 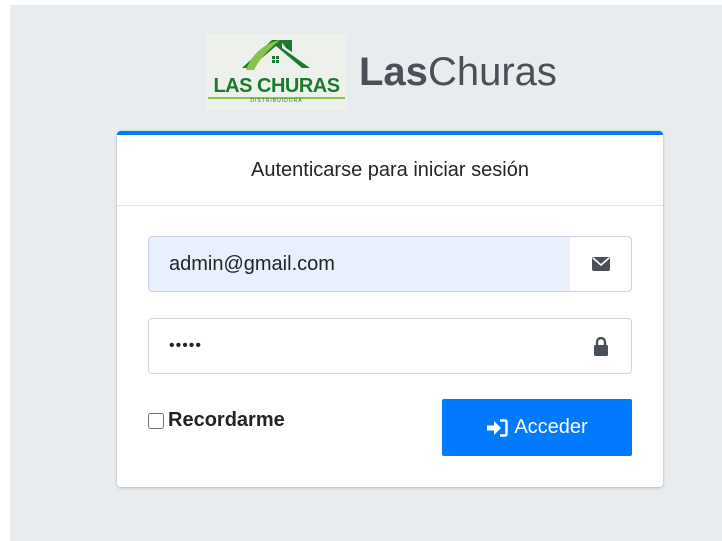 What do you see at coordinates (276, 101) in the screenshot?
I see `logo-subtext: DISTRIBUIDORA` at bounding box center [276, 101].